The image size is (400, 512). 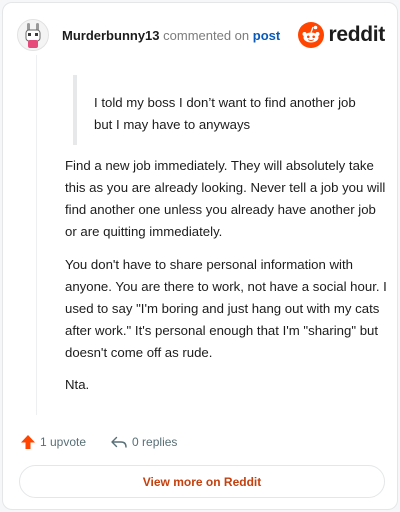 I want to click on commented-on-text: commented on, so click(x=206, y=35).